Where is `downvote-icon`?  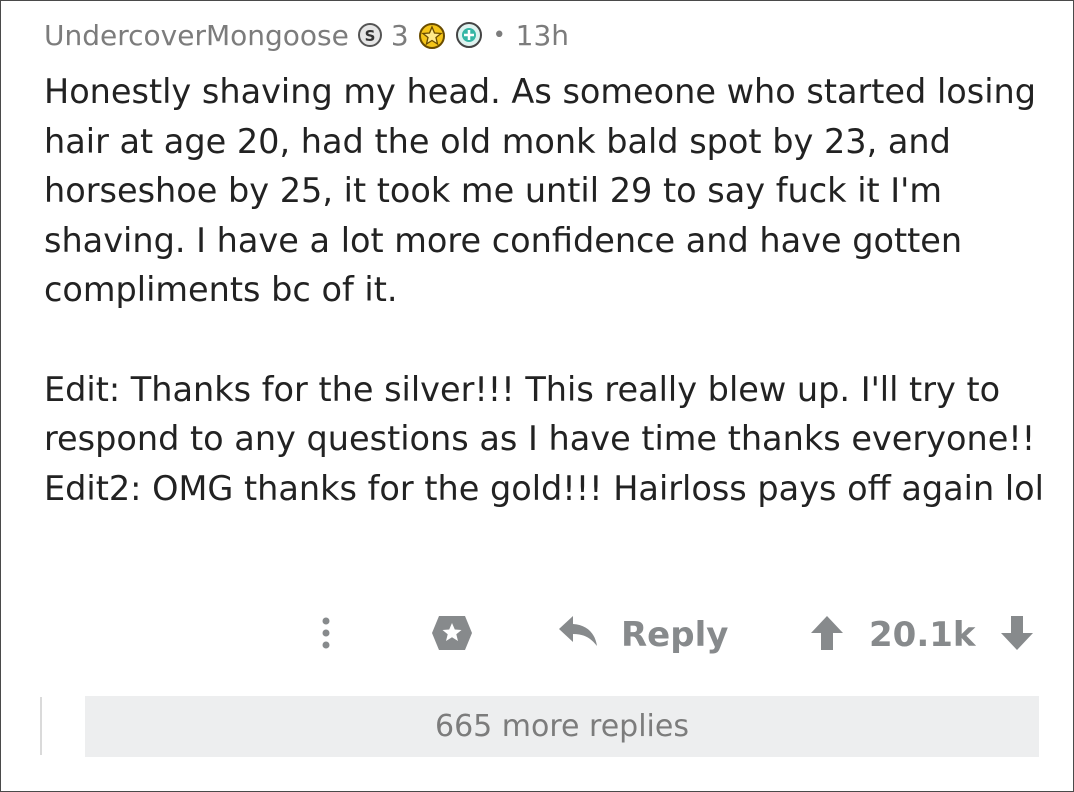 downvote-icon is located at coordinates (1017, 635).